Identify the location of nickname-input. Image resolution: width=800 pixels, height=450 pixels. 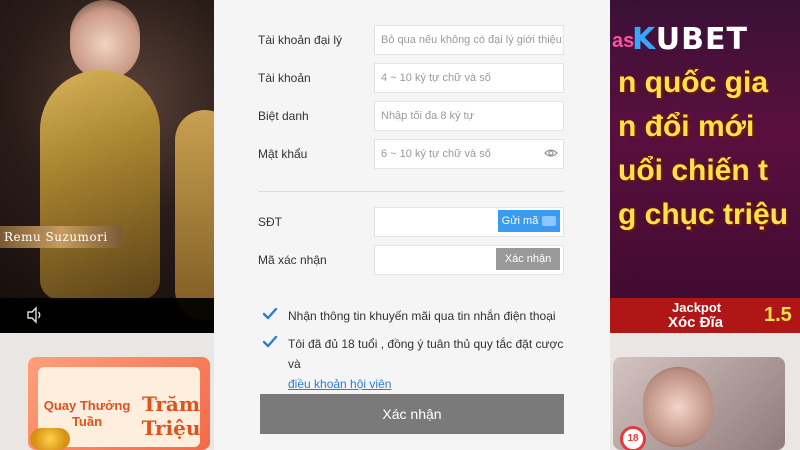
(469, 116).